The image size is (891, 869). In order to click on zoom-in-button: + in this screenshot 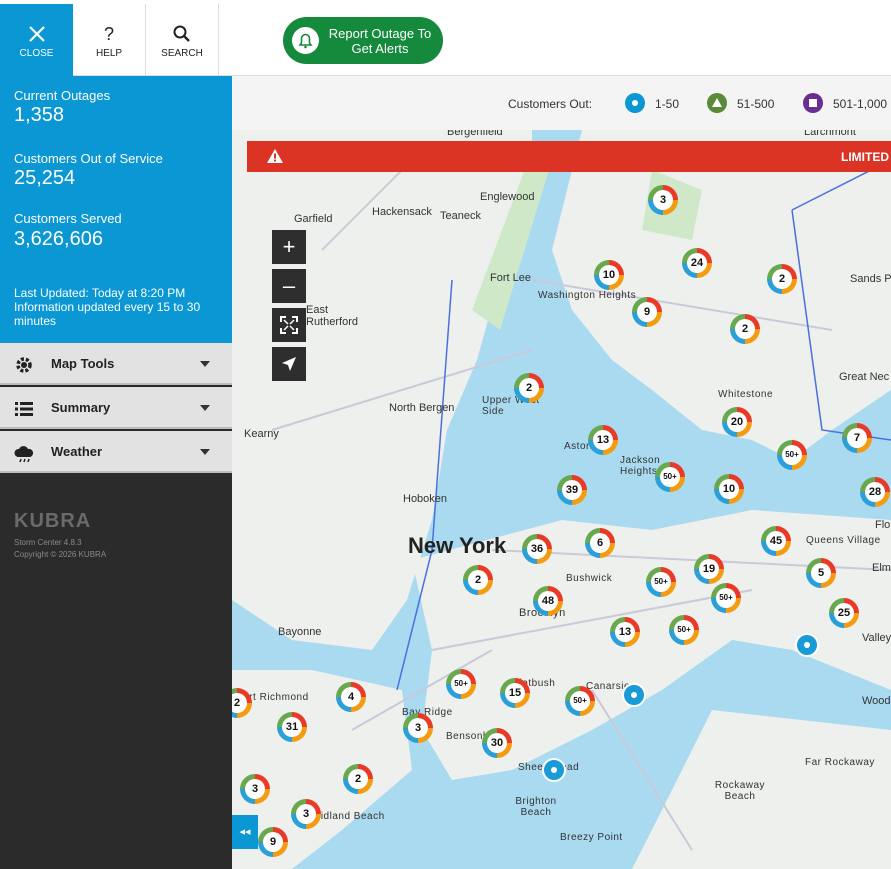, I will do `click(289, 247)`.